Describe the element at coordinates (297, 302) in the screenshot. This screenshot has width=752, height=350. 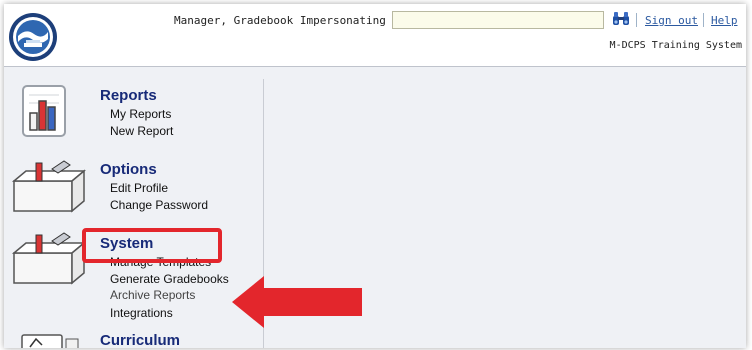
I see `red-arrow-annotation` at that location.